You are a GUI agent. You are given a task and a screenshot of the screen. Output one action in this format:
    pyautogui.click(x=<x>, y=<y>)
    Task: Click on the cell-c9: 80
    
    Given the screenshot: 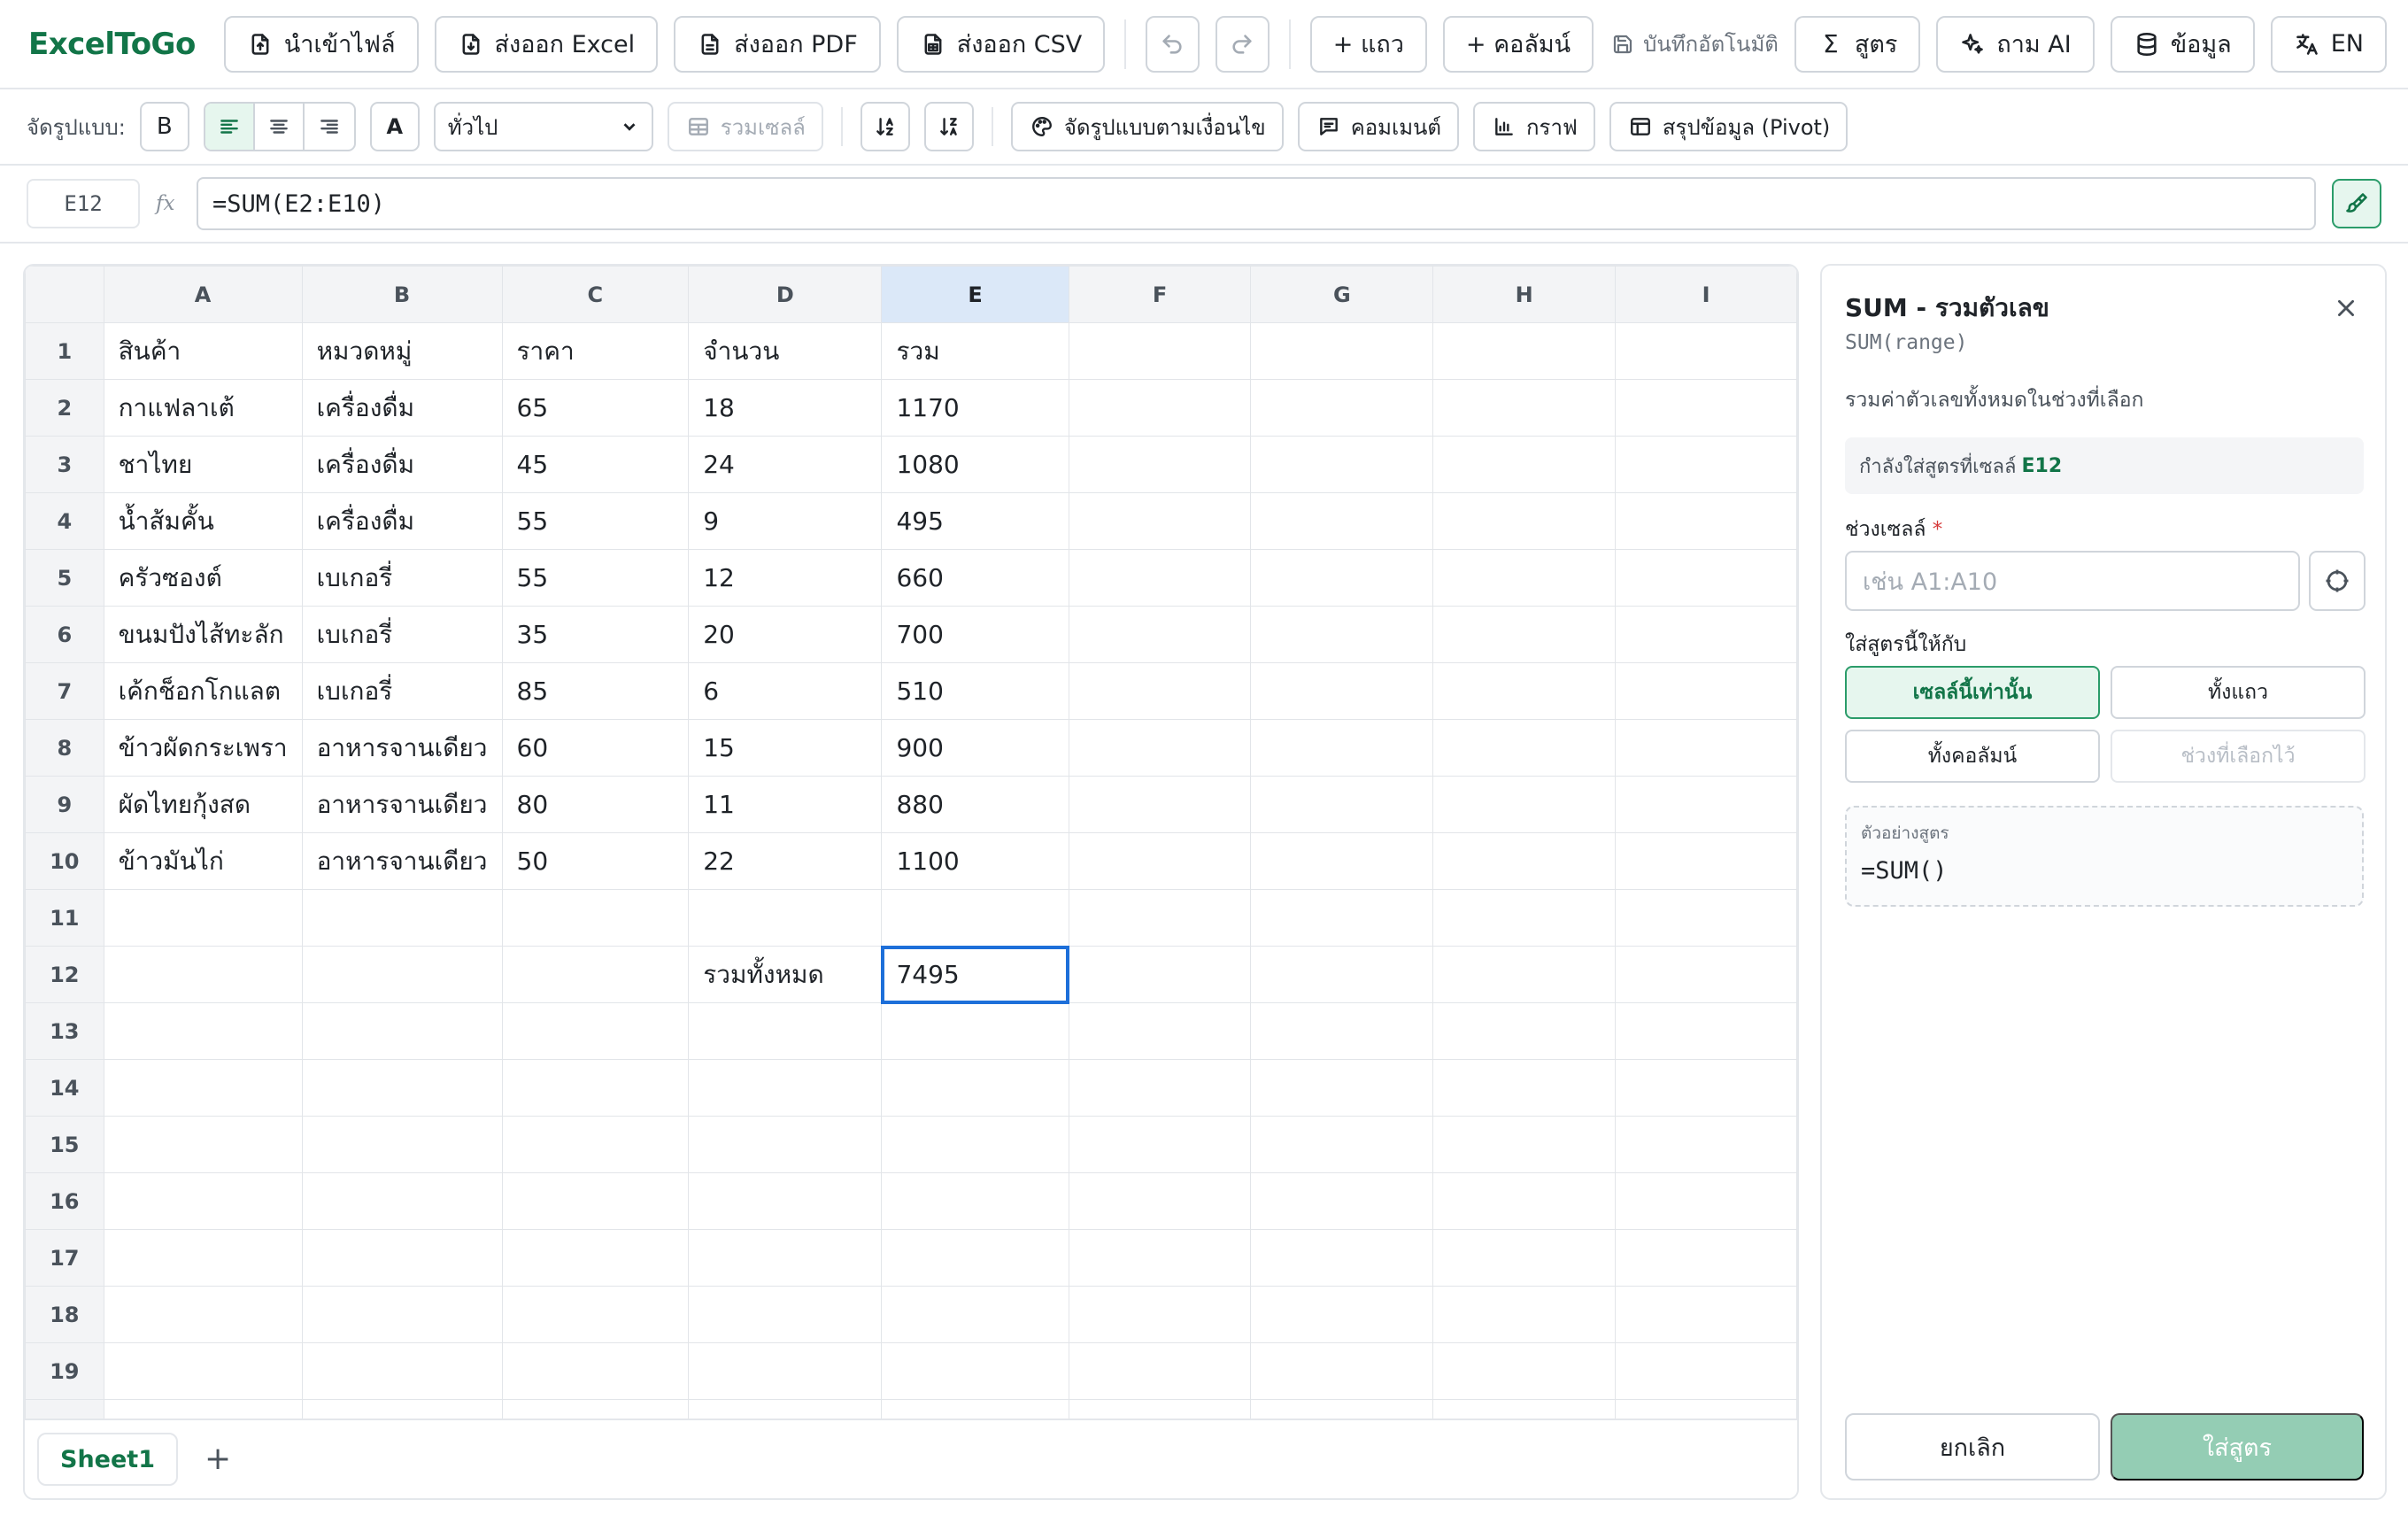 What is the action you would take?
    pyautogui.click(x=595, y=804)
    